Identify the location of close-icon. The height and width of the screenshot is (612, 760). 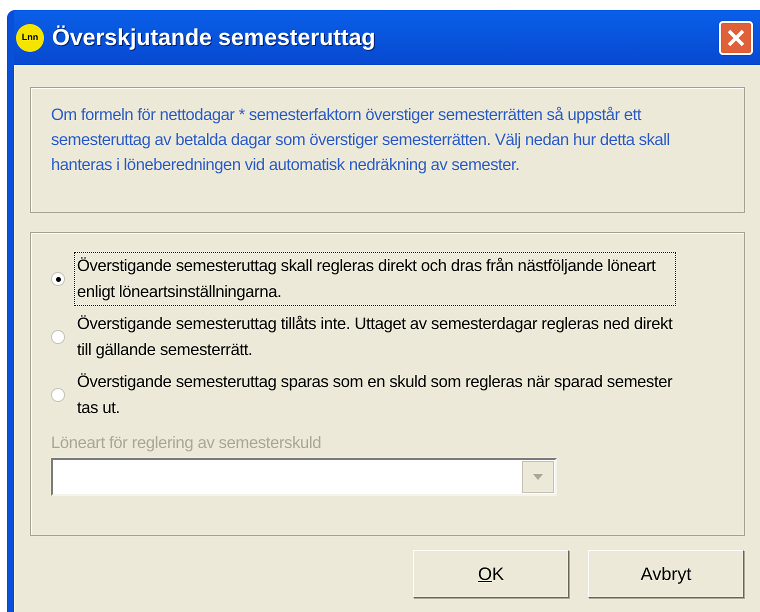
(736, 38).